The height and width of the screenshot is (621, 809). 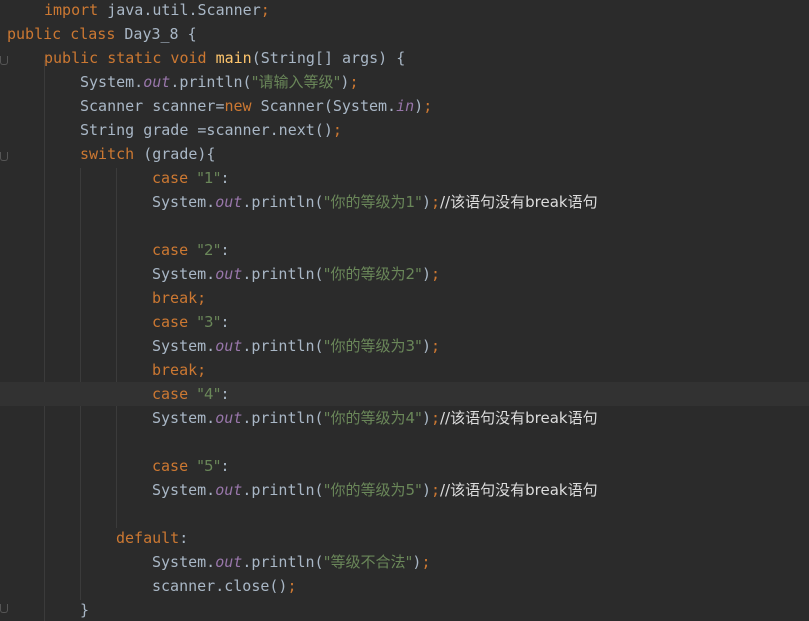 What do you see at coordinates (404, 178) in the screenshot?
I see `code-line: case "1":` at bounding box center [404, 178].